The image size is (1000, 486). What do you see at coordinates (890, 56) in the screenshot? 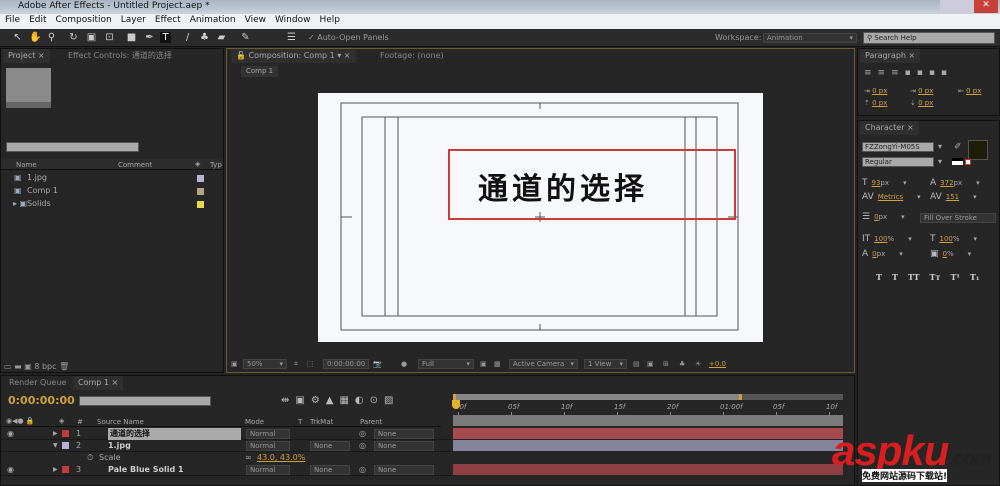
I see `tab-paragraph: Paragraph ×` at bounding box center [890, 56].